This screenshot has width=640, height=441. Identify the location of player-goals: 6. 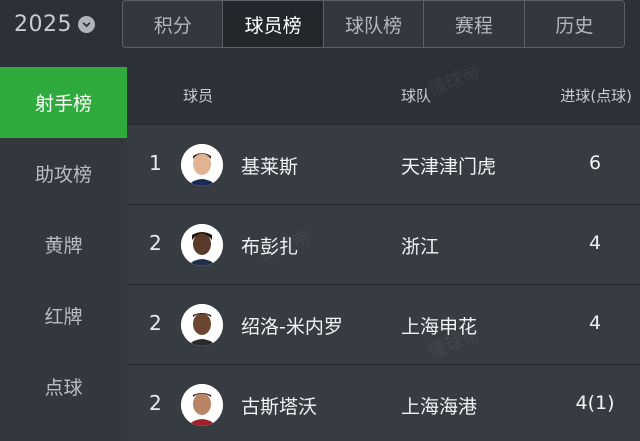
(595, 163).